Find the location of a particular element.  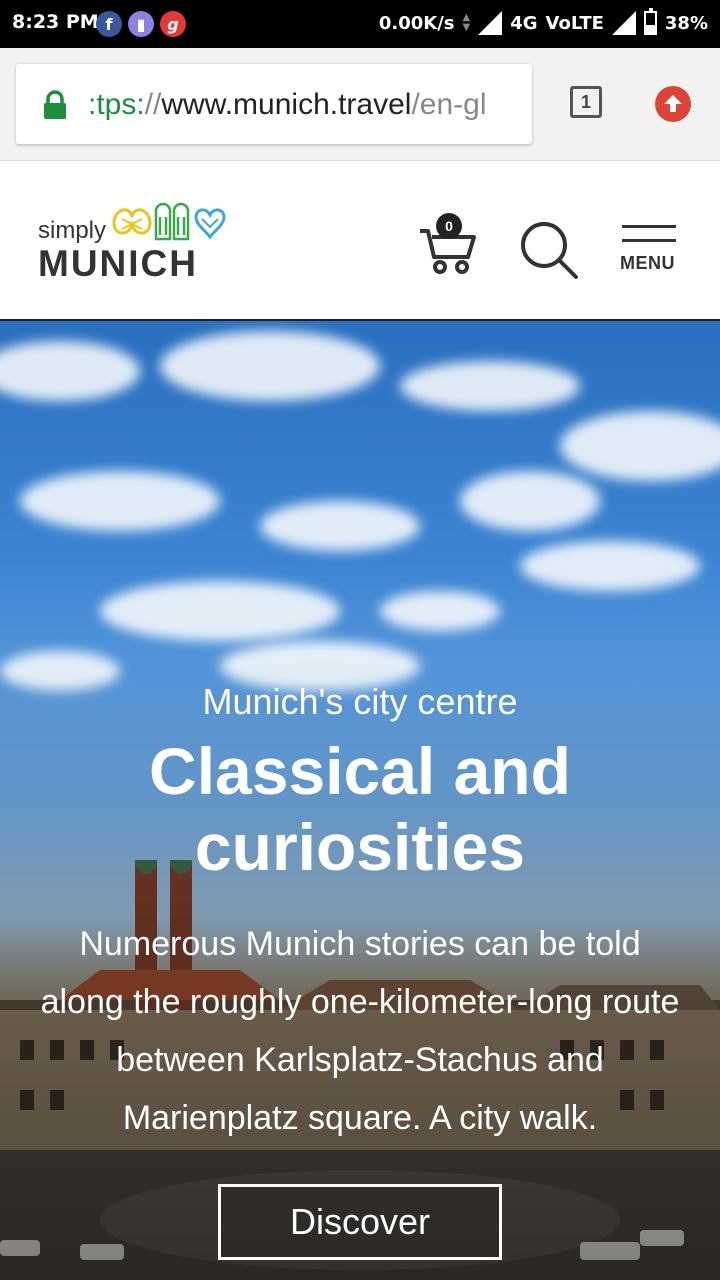

hamburger-icon is located at coordinates (649, 226).